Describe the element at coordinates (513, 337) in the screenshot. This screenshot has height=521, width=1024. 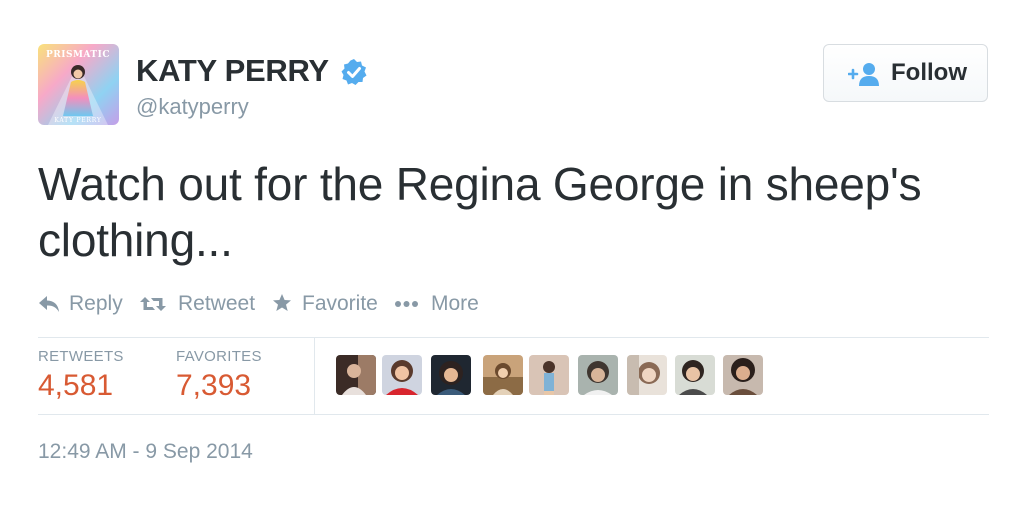
I see `divider-top` at that location.